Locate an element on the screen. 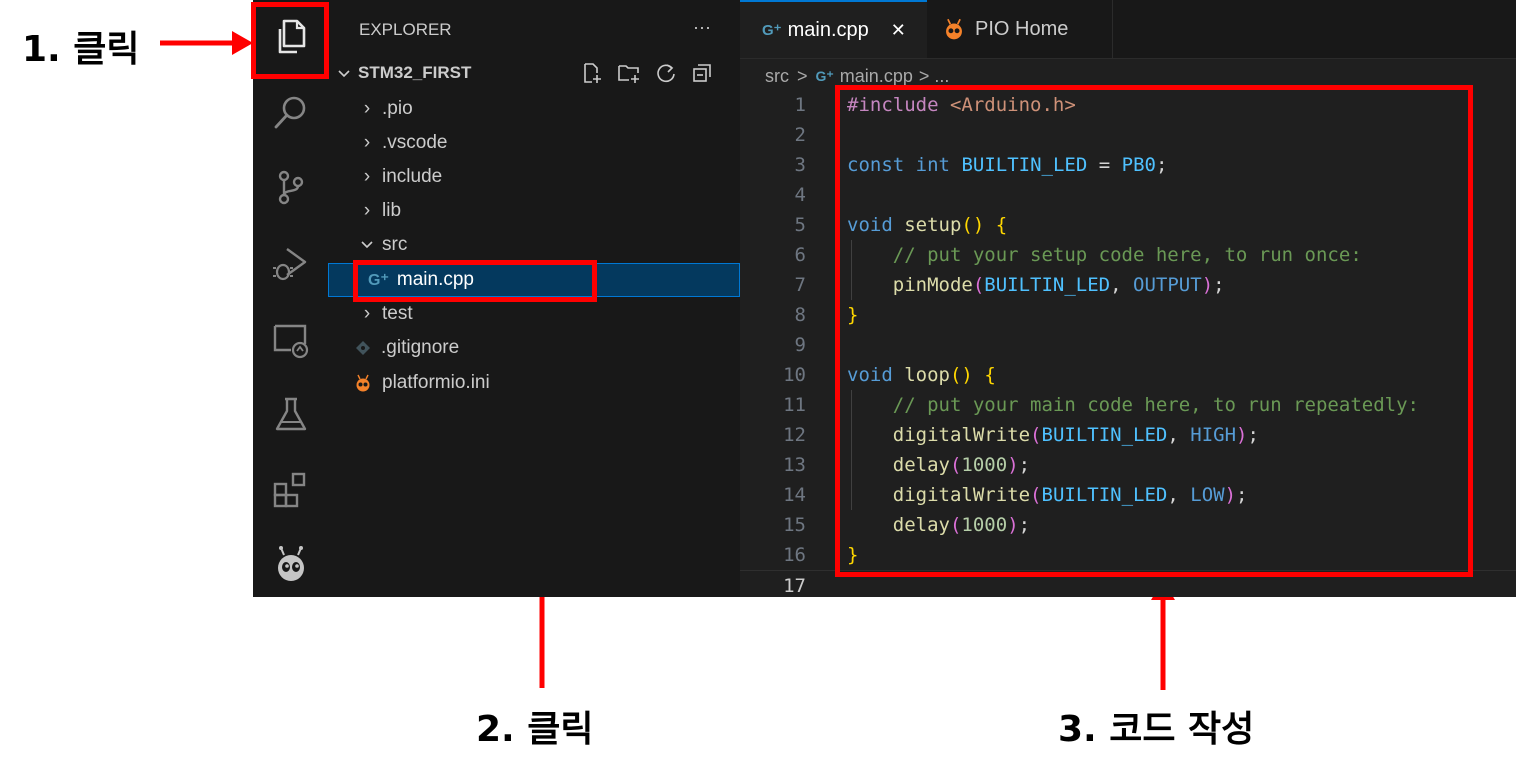 Image resolution: width=1516 pixels, height=769 pixels. annotation-step2: 2. 클릭 is located at coordinates (535, 729).